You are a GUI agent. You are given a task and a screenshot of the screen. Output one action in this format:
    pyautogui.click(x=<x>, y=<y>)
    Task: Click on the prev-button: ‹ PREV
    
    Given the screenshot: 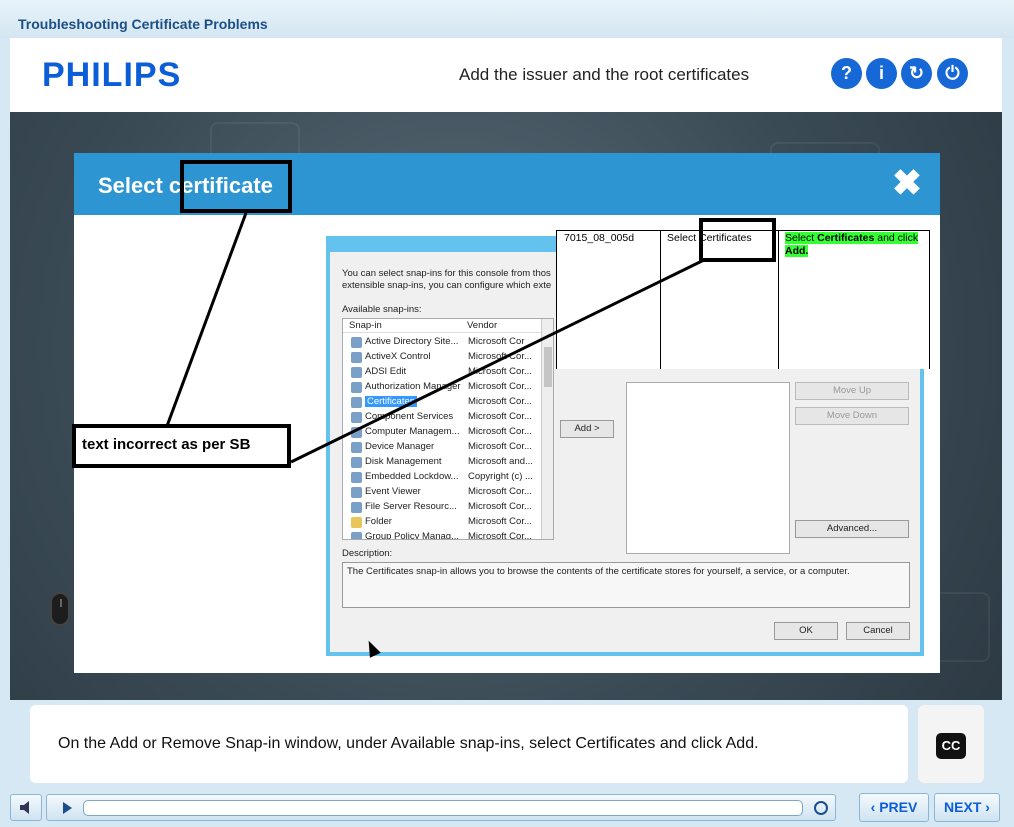 What is the action you would take?
    pyautogui.click(x=894, y=807)
    